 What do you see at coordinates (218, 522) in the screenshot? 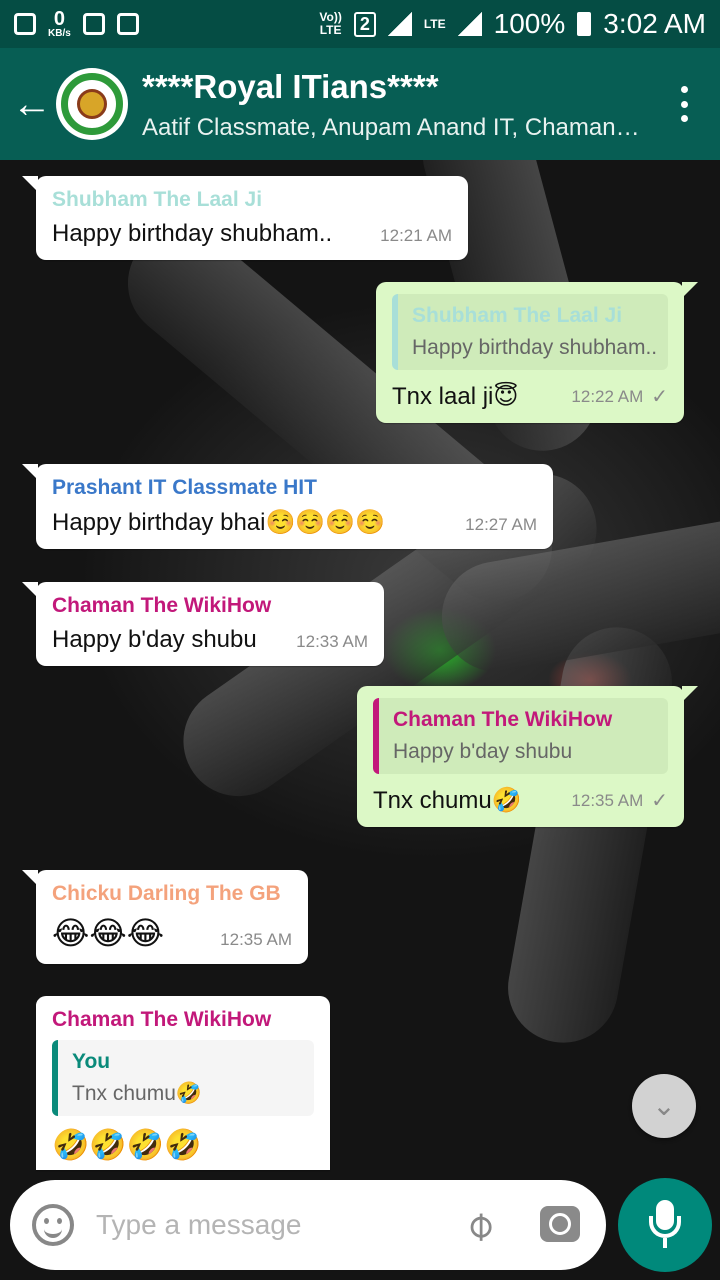
I see `message-text: Happy birthday bhai☺️☺️☺️☺️` at bounding box center [218, 522].